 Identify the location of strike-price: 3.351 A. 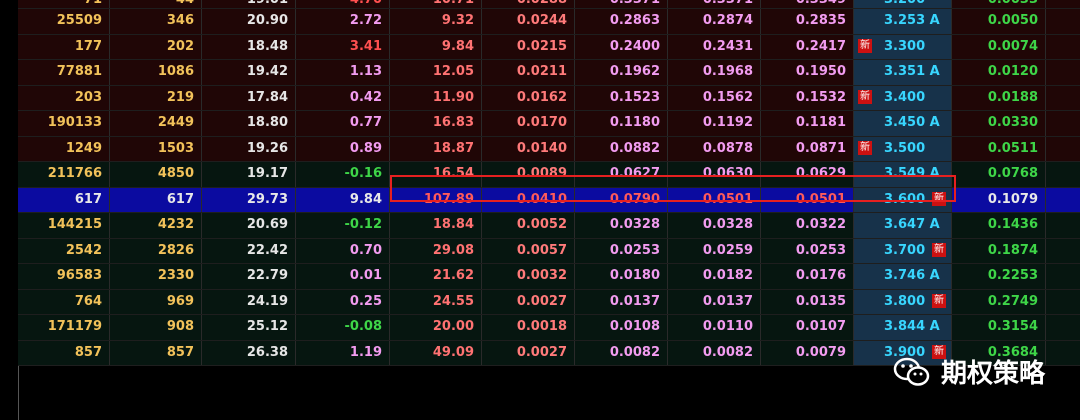
(912, 71).